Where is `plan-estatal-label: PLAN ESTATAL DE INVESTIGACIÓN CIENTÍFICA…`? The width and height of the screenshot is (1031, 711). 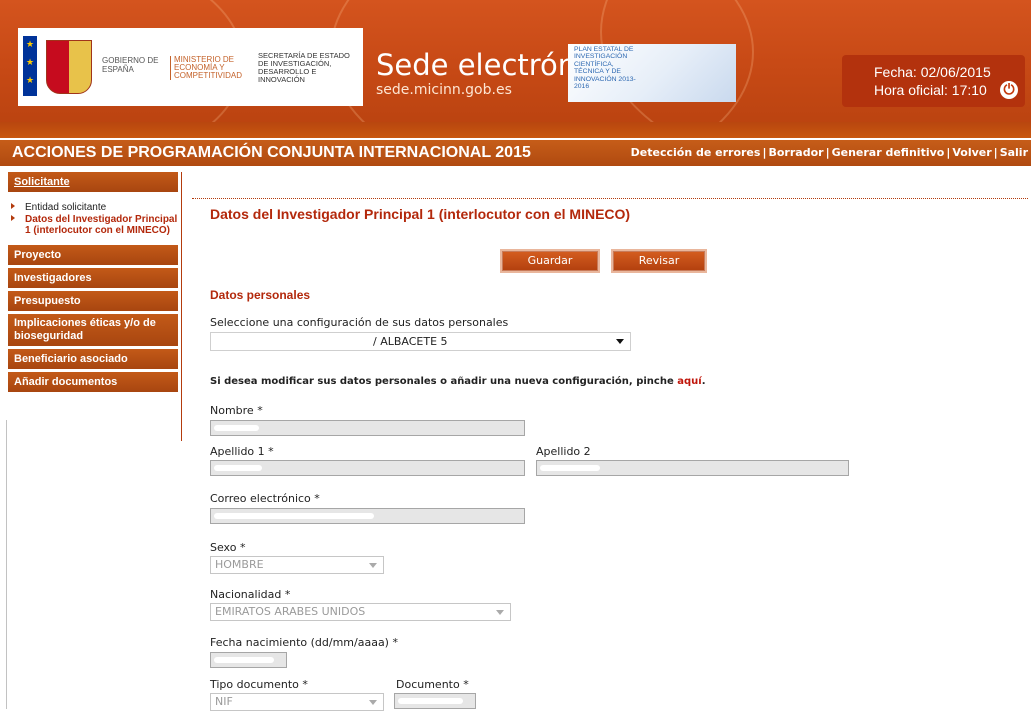 plan-estatal-label: PLAN ESTATAL DE INVESTIGACIÓN CIENTÍFICA… is located at coordinates (605, 68).